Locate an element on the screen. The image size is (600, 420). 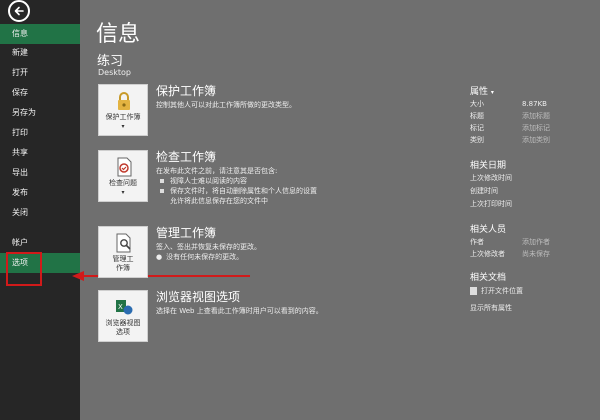
info-icon: ● is located at coordinates (159, 257).